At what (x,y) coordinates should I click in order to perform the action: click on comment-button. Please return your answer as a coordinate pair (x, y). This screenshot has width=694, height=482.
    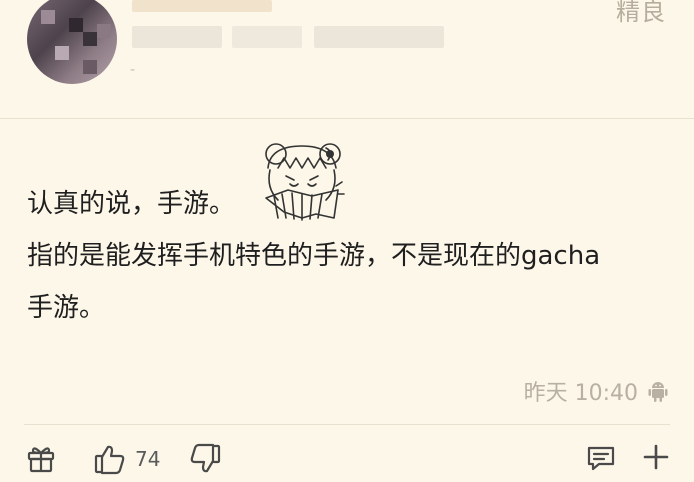
    Looking at the image, I should click on (601, 458).